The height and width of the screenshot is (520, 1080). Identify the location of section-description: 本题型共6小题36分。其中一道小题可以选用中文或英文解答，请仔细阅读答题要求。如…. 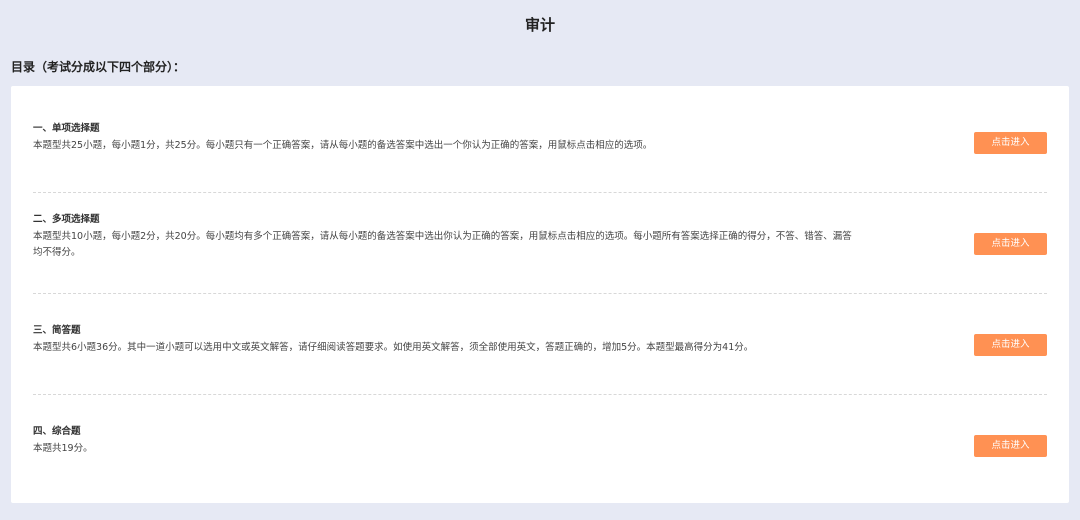
(393, 347).